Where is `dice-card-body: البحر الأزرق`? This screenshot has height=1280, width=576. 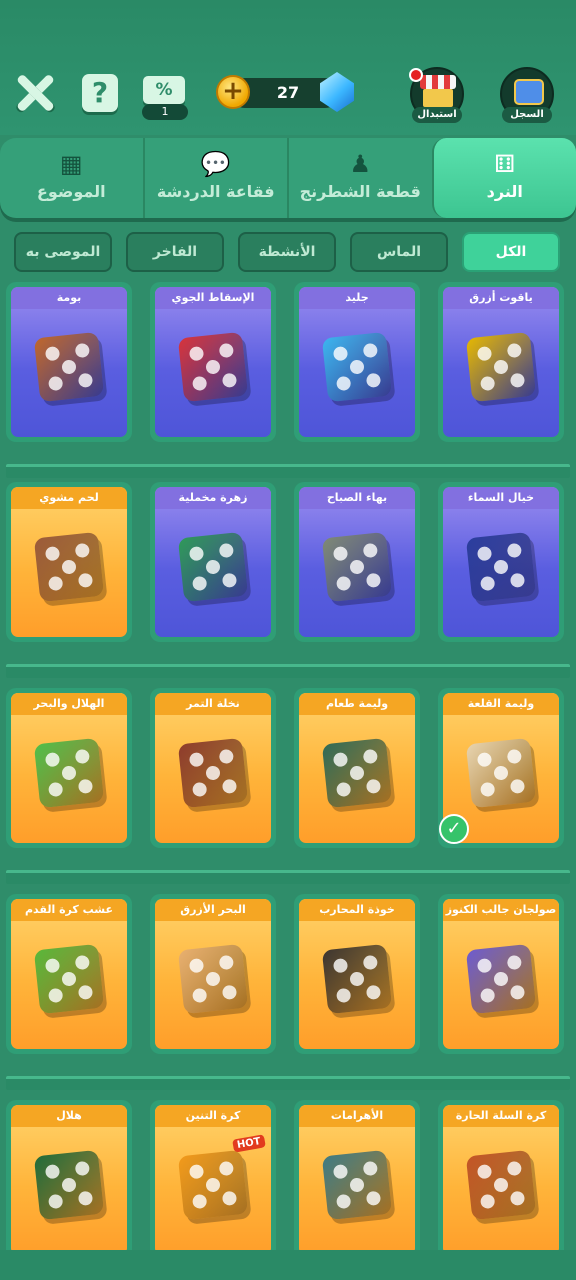 dice-card-body: البحر الأزرق is located at coordinates (213, 974).